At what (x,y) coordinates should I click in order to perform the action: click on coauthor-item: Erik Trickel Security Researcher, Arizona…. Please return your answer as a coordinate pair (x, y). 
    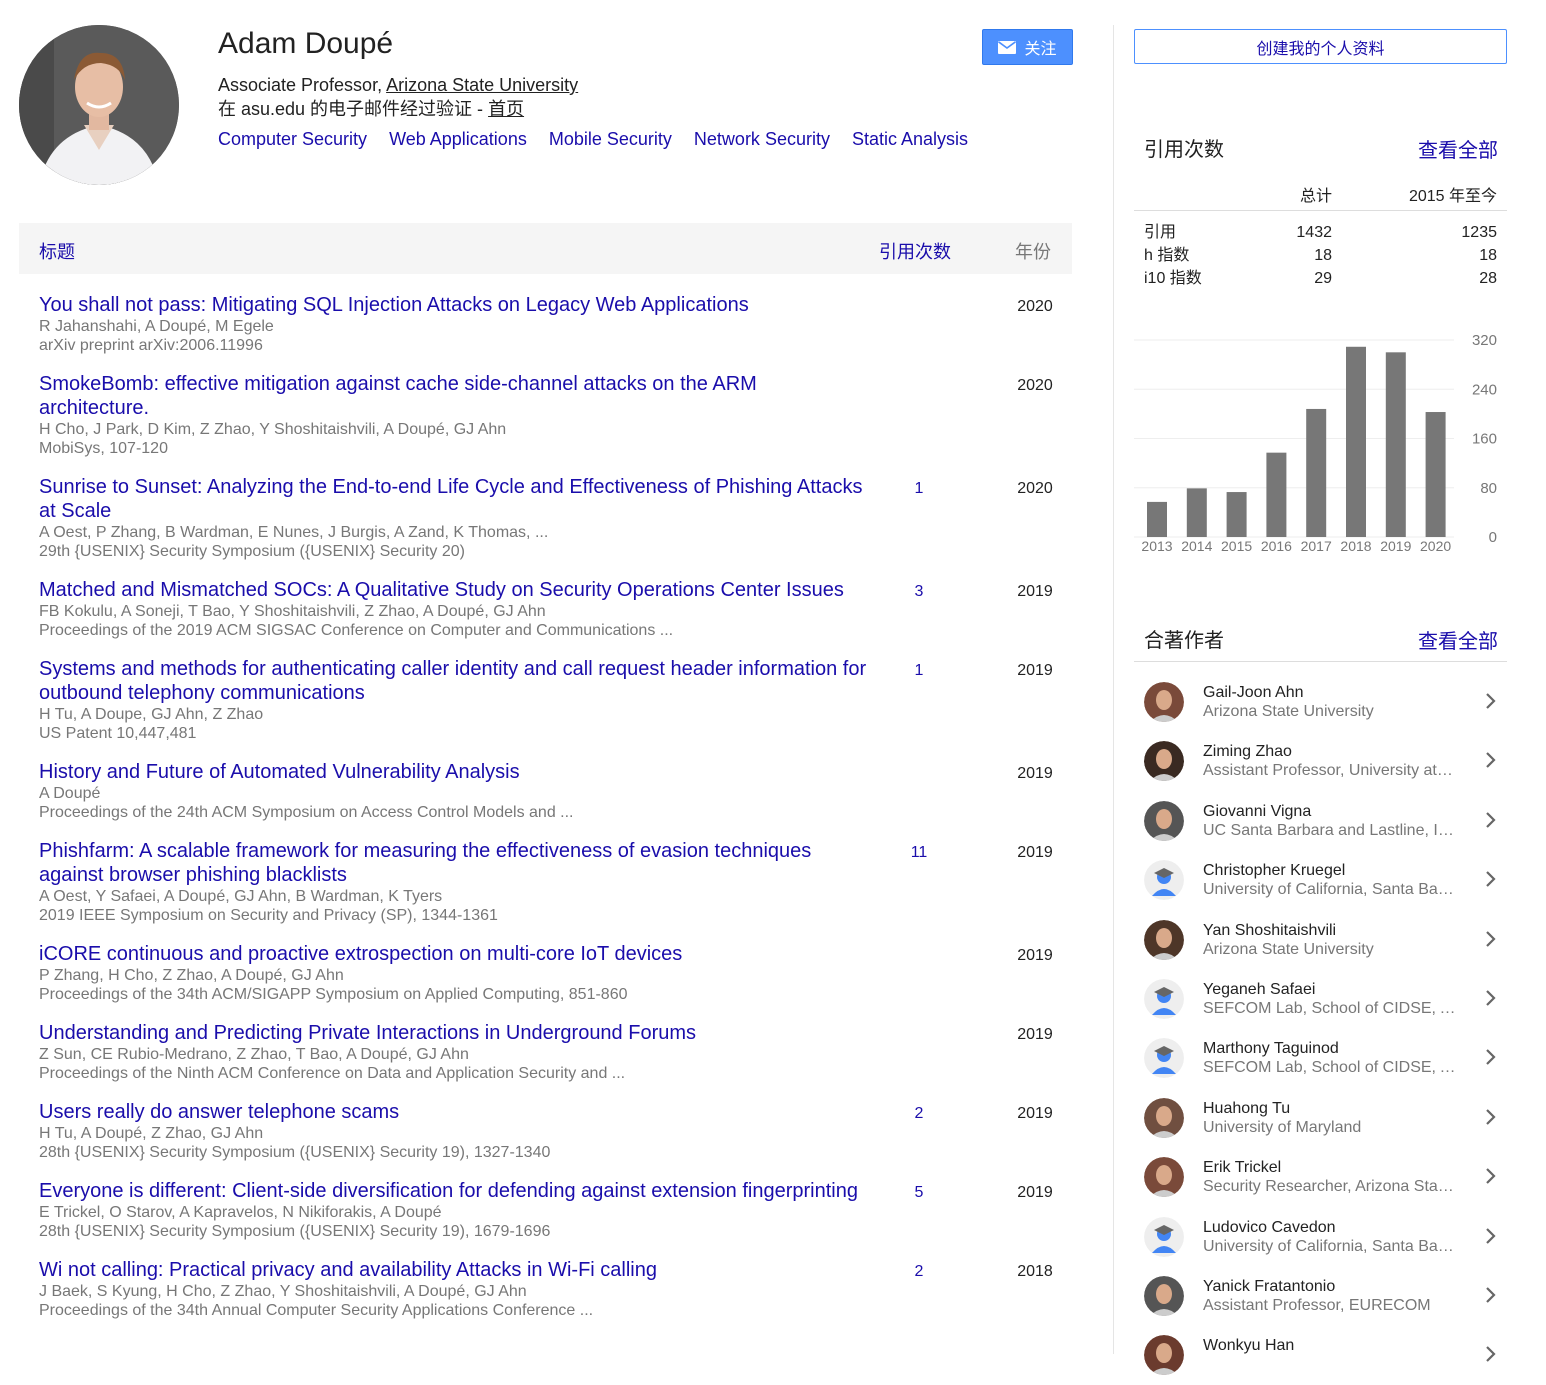
    Looking at the image, I should click on (1320, 1176).